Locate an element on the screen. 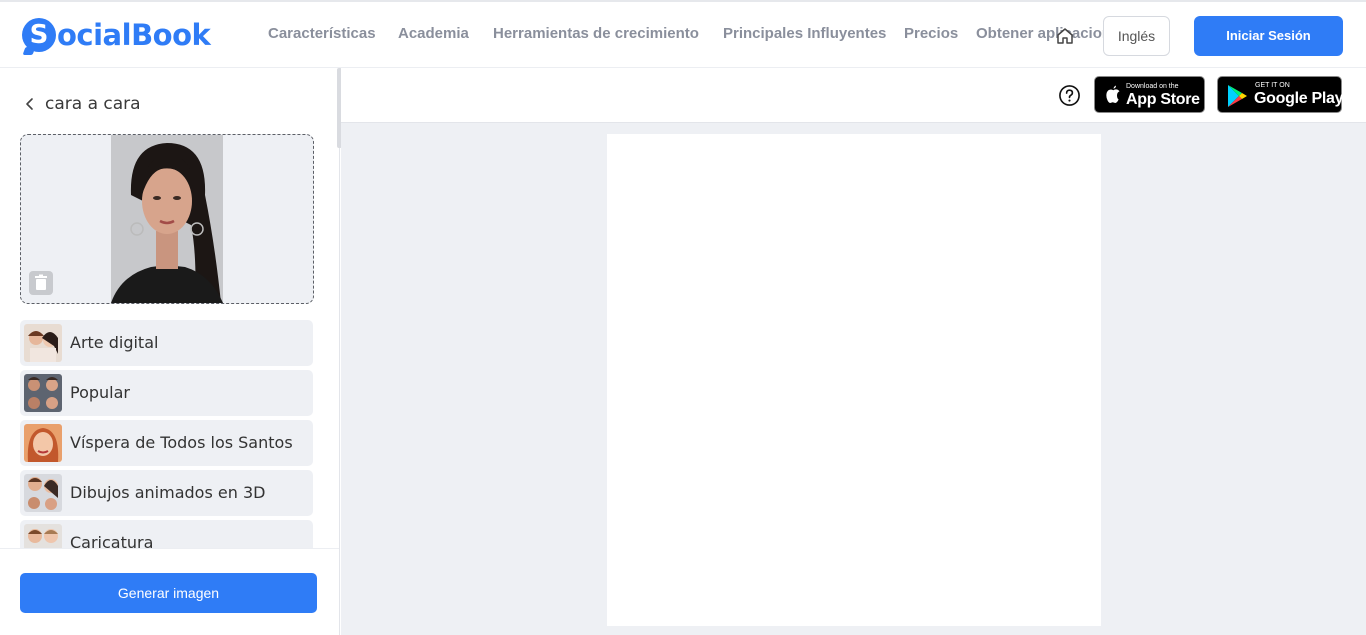 The height and width of the screenshot is (635, 1366). home-icon is located at coordinates (1065, 36).